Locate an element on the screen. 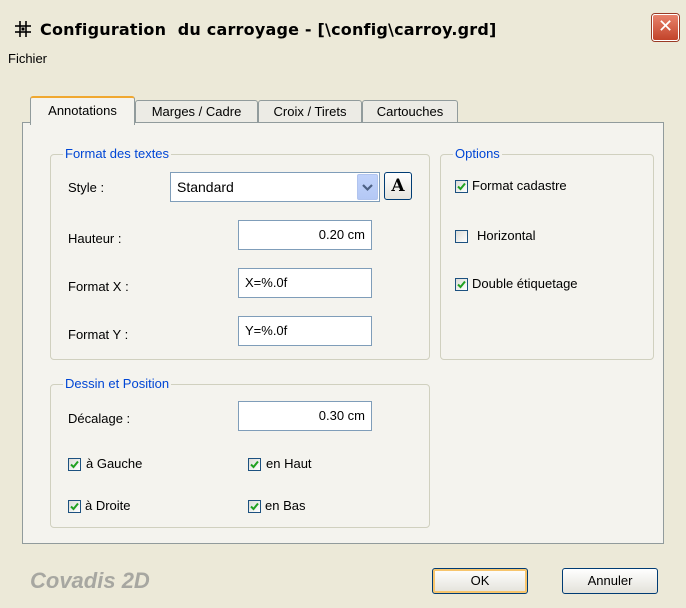 The image size is (686, 608). font-button: A is located at coordinates (398, 186).